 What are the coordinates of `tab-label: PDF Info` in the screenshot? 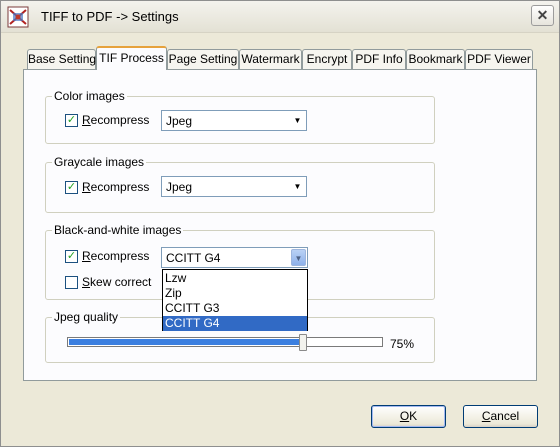 It's located at (379, 59).